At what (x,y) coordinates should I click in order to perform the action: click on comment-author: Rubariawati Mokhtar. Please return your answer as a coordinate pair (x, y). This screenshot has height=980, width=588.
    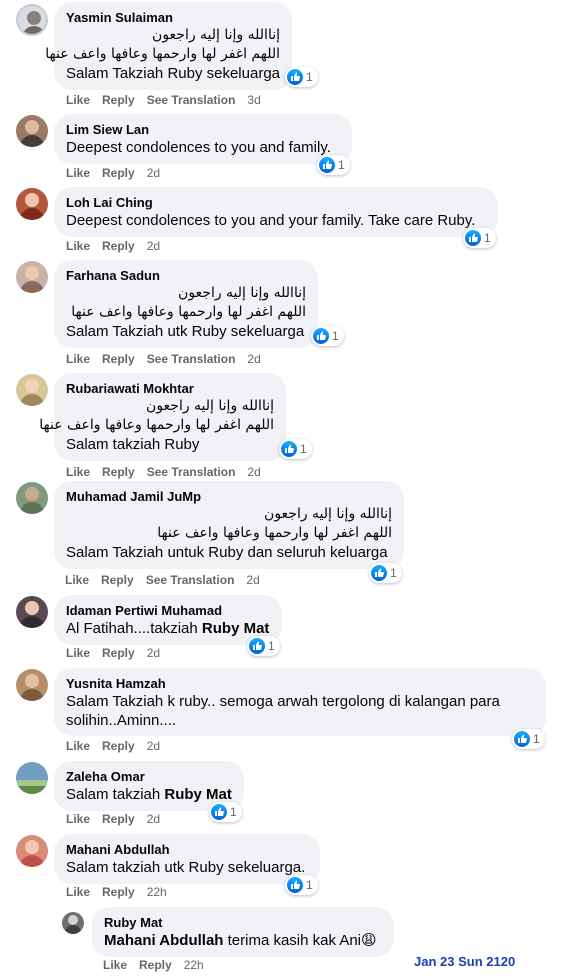
    Looking at the image, I should click on (170, 388).